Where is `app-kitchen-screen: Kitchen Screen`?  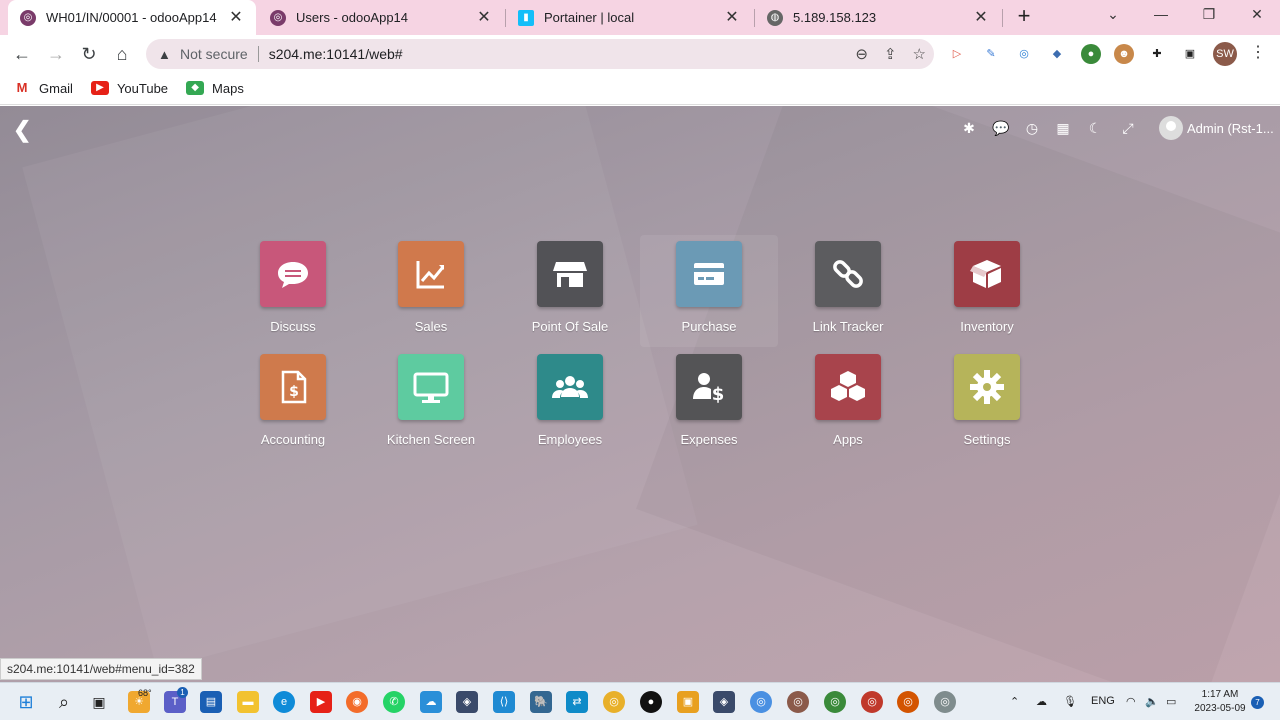 app-kitchen-screen: Kitchen Screen is located at coordinates (431, 404).